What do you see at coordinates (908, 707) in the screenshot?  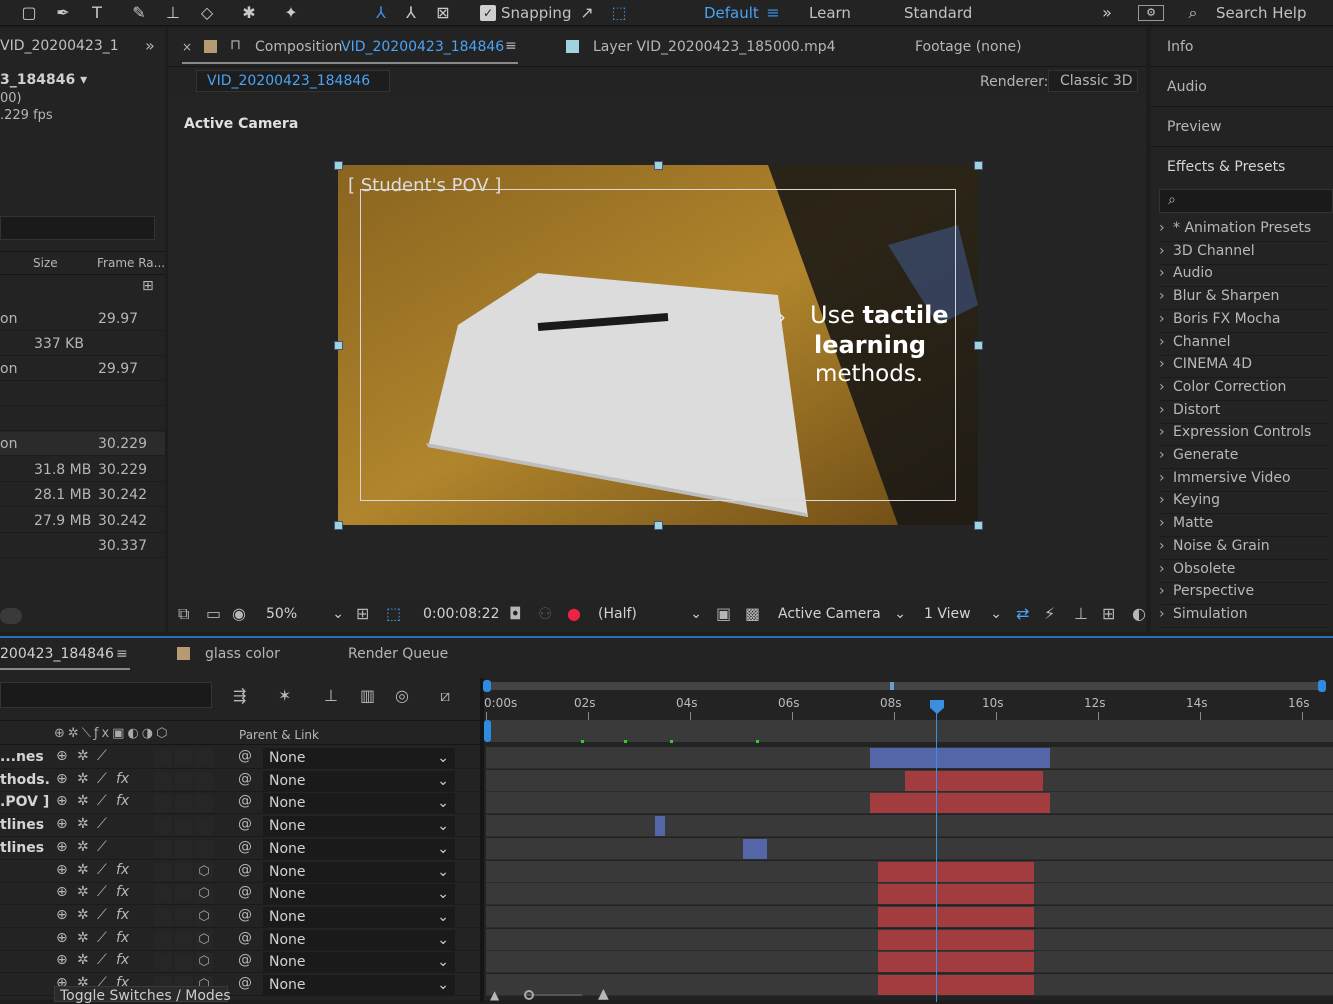 I see `time-ruler: 0:00s 02s 04s 06s 08s 10s 12s 14s 16s` at bounding box center [908, 707].